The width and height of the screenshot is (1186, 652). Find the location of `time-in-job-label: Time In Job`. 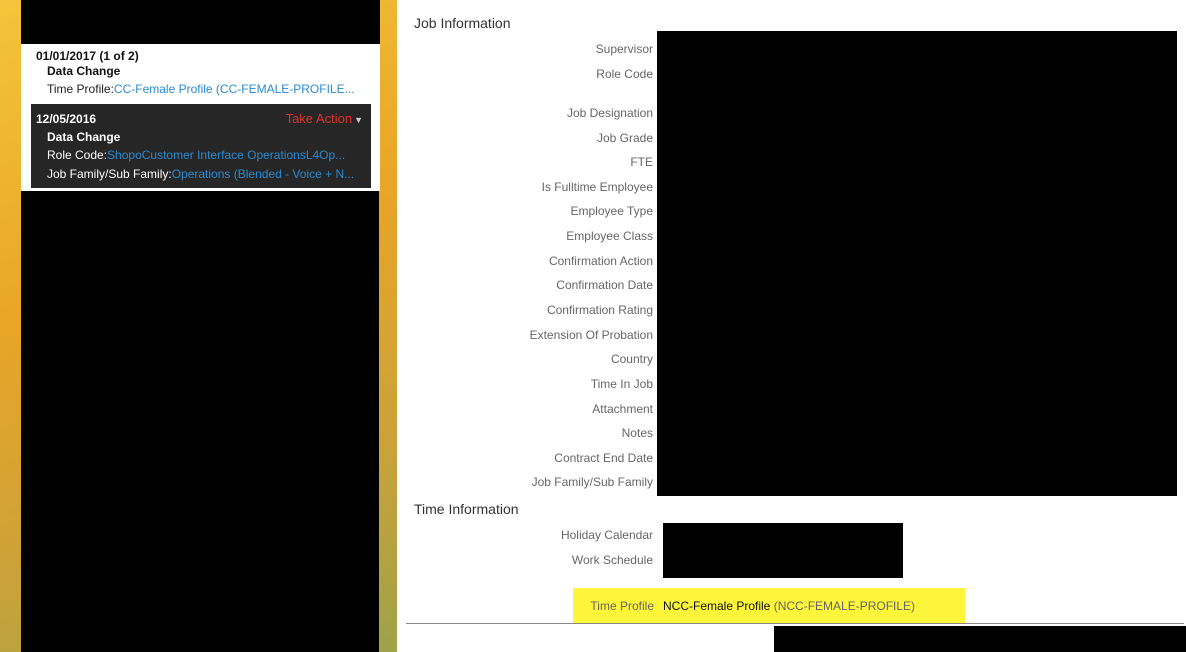

time-in-job-label: Time In Job is located at coordinates (621, 384).